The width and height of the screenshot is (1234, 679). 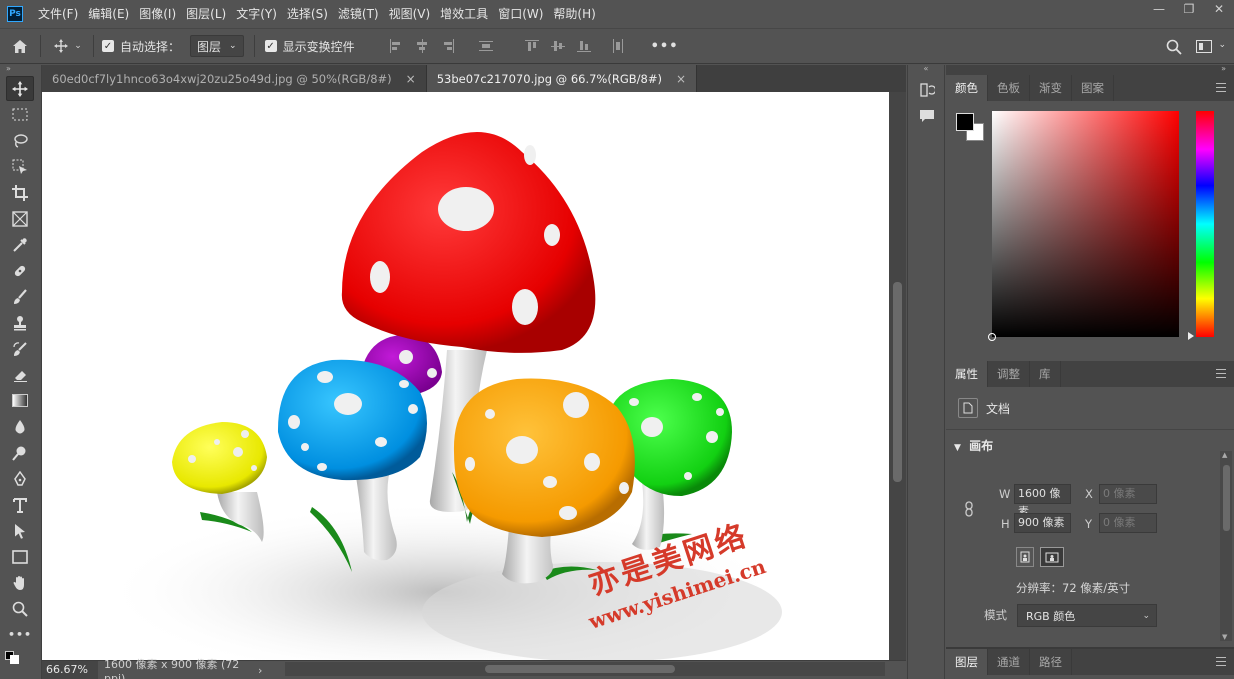 What do you see at coordinates (992, 337) in the screenshot?
I see `picker-cursor` at bounding box center [992, 337].